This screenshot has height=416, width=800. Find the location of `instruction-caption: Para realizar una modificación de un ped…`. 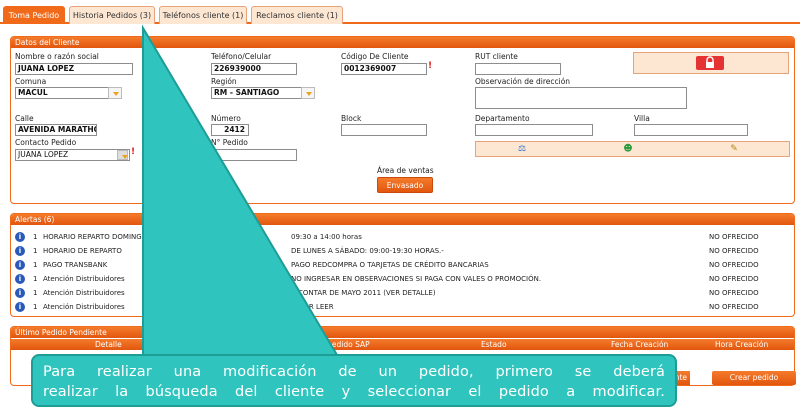

instruction-caption: Para realizar una modificación de un ped… is located at coordinates (354, 380).